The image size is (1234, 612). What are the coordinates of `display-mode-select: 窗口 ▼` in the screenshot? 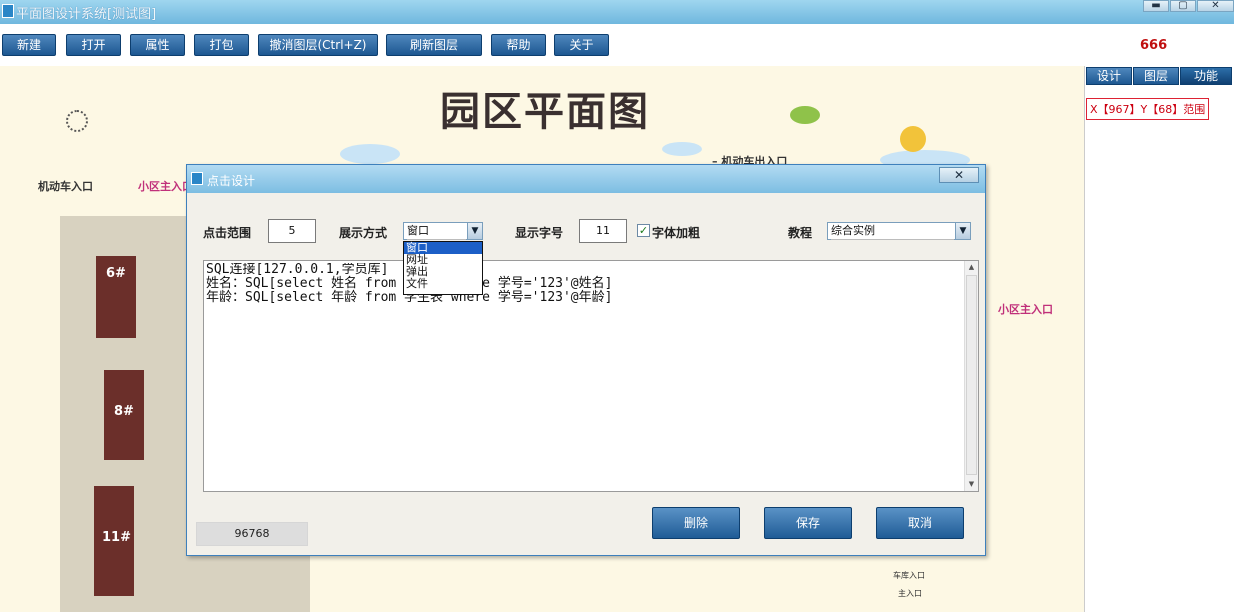 It's located at (443, 231).